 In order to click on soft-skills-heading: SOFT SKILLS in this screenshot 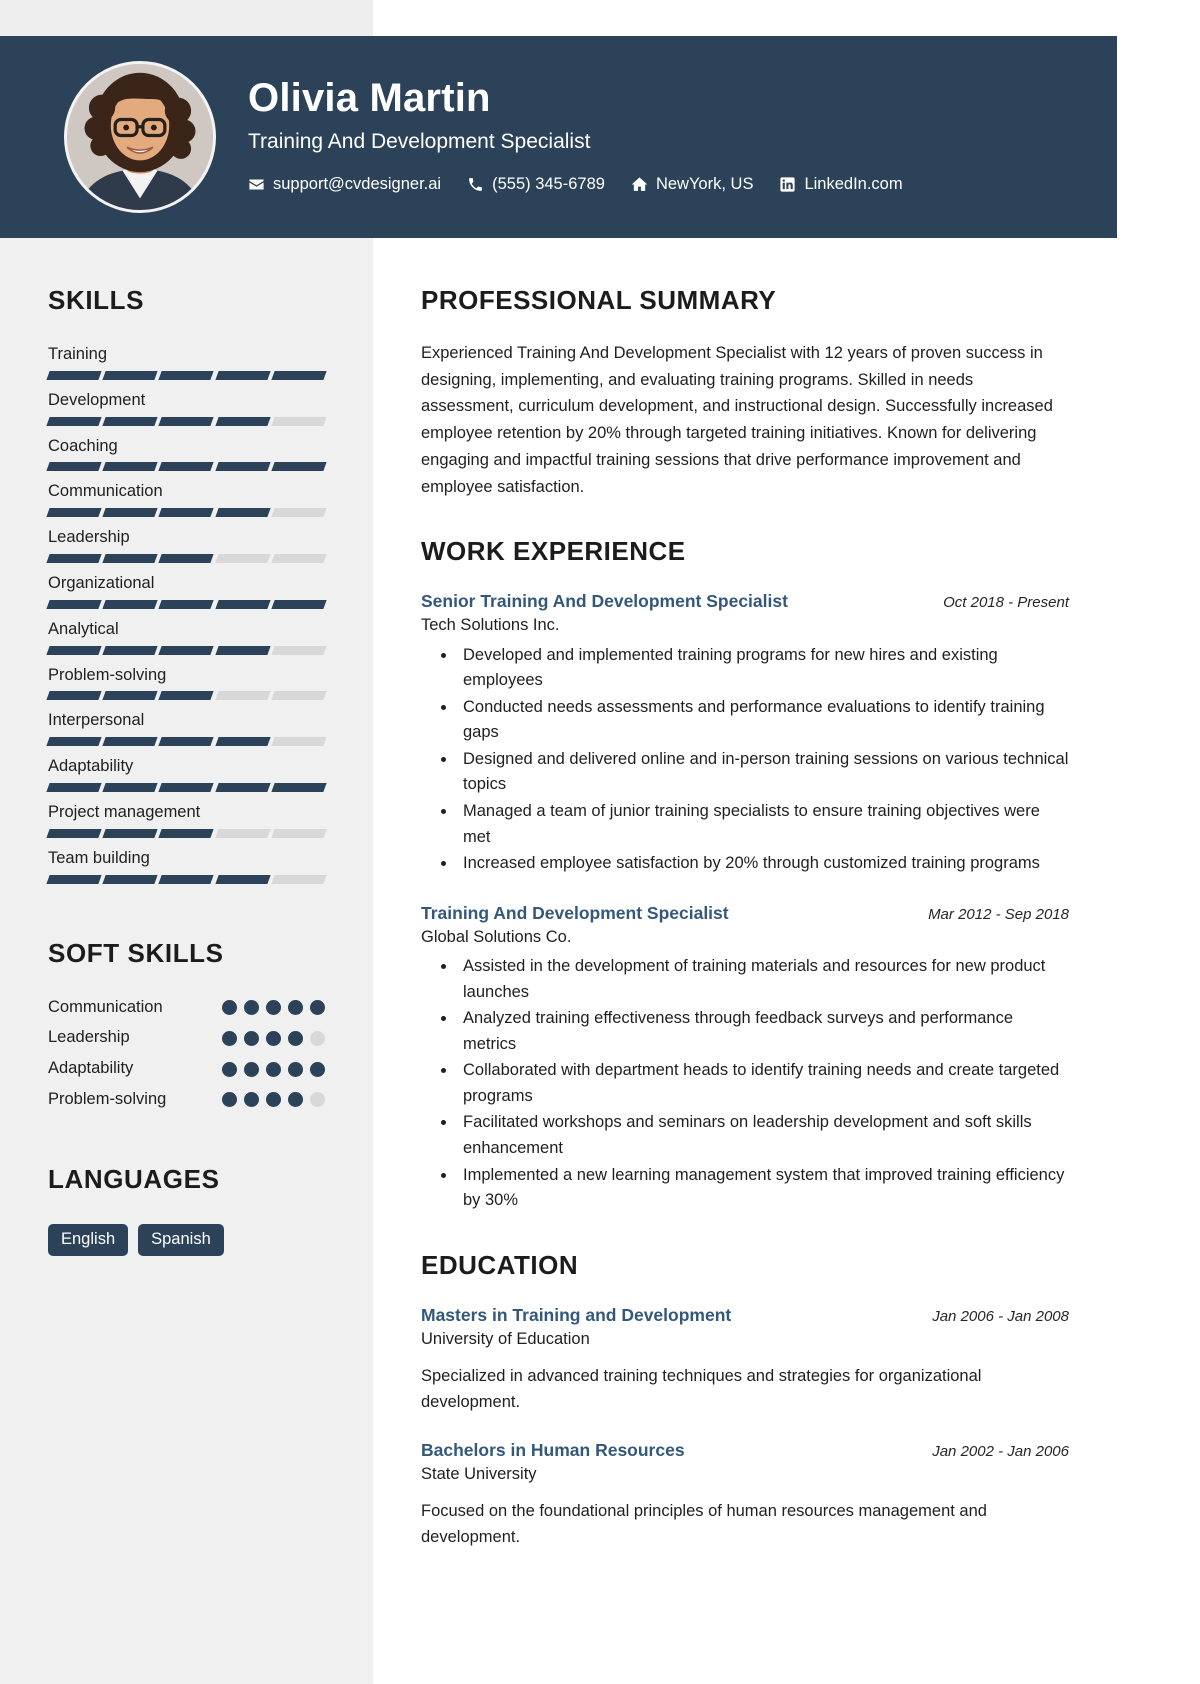, I will do `click(136, 952)`.